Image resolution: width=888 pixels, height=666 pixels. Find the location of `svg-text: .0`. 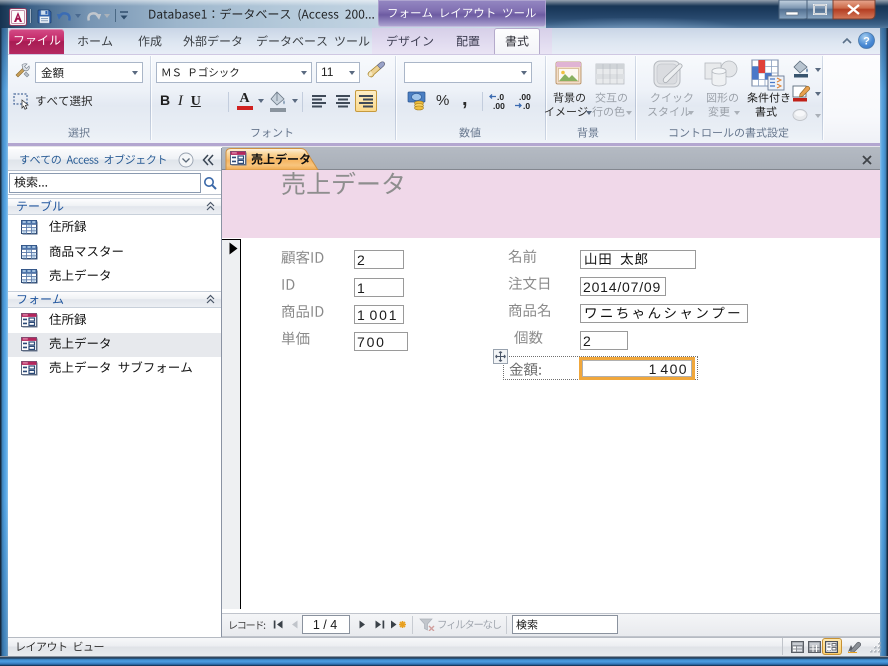

svg-text: .0 is located at coordinates (526, 105).